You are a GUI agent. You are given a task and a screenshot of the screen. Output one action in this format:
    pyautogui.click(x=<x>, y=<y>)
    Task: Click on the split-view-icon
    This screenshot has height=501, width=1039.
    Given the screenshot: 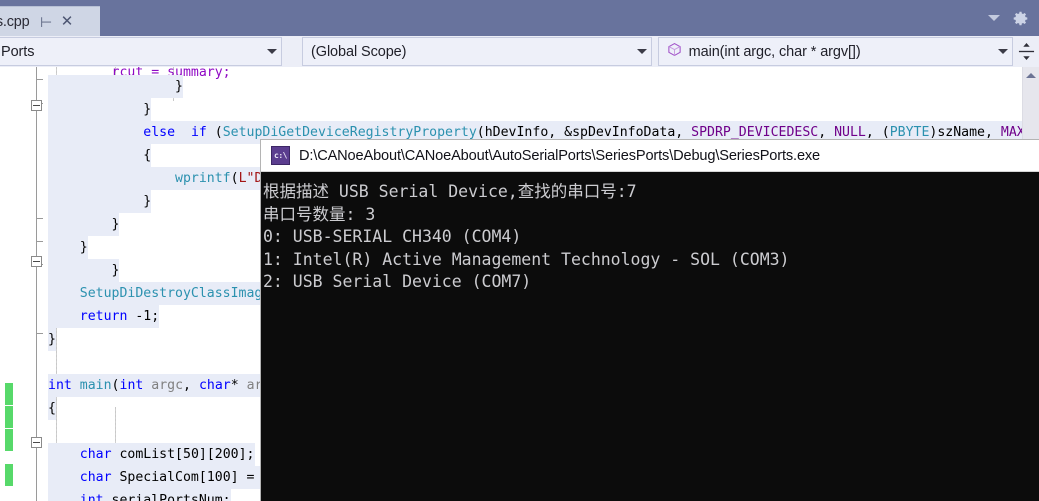 What is the action you would take?
    pyautogui.click(x=1026, y=51)
    